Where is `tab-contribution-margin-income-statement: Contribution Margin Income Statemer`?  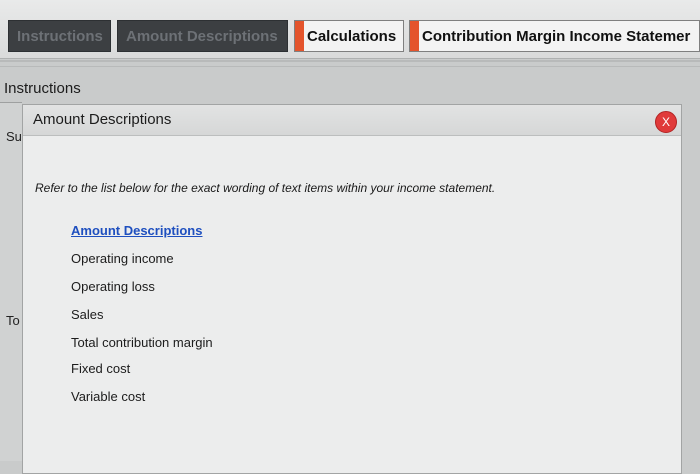
tab-contribution-margin-income-statement: Contribution Margin Income Statemer is located at coordinates (554, 36).